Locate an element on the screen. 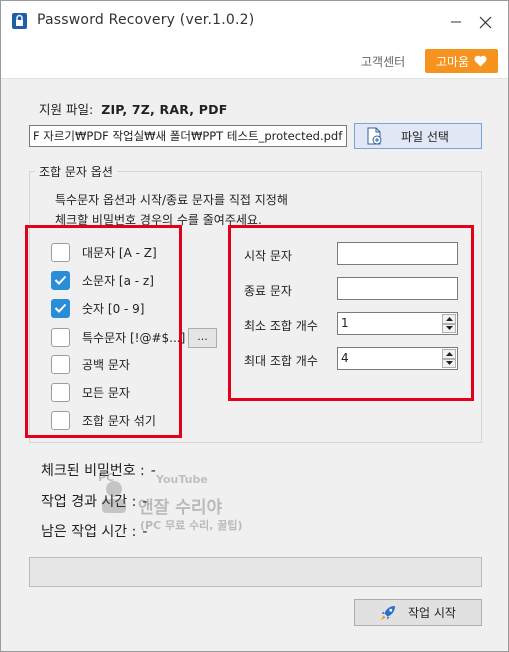  select-file-label: 파일 선택 is located at coordinates (425, 136).